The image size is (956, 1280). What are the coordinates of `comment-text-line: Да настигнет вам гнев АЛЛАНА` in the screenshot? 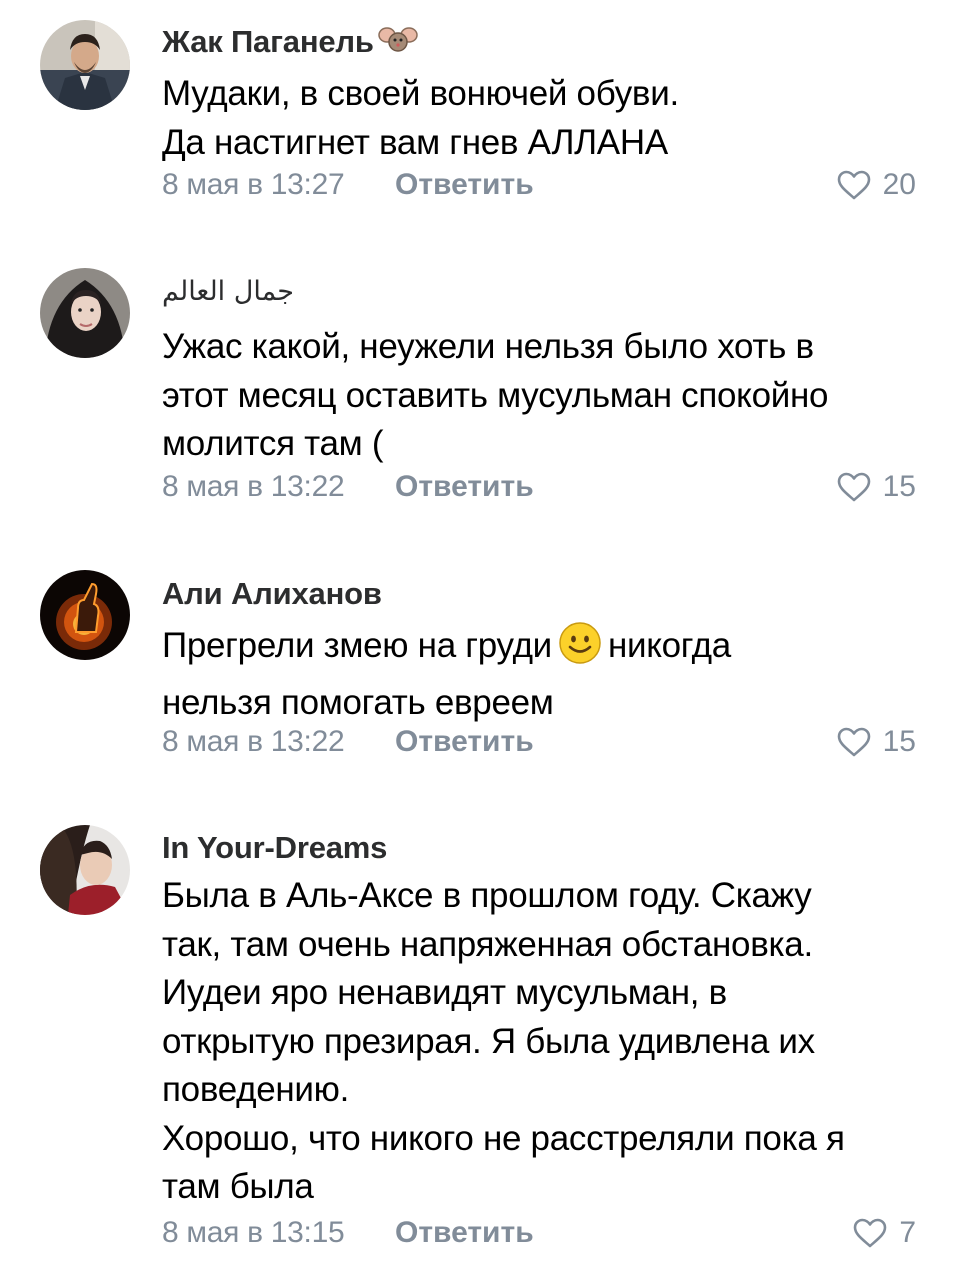 It's located at (415, 142).